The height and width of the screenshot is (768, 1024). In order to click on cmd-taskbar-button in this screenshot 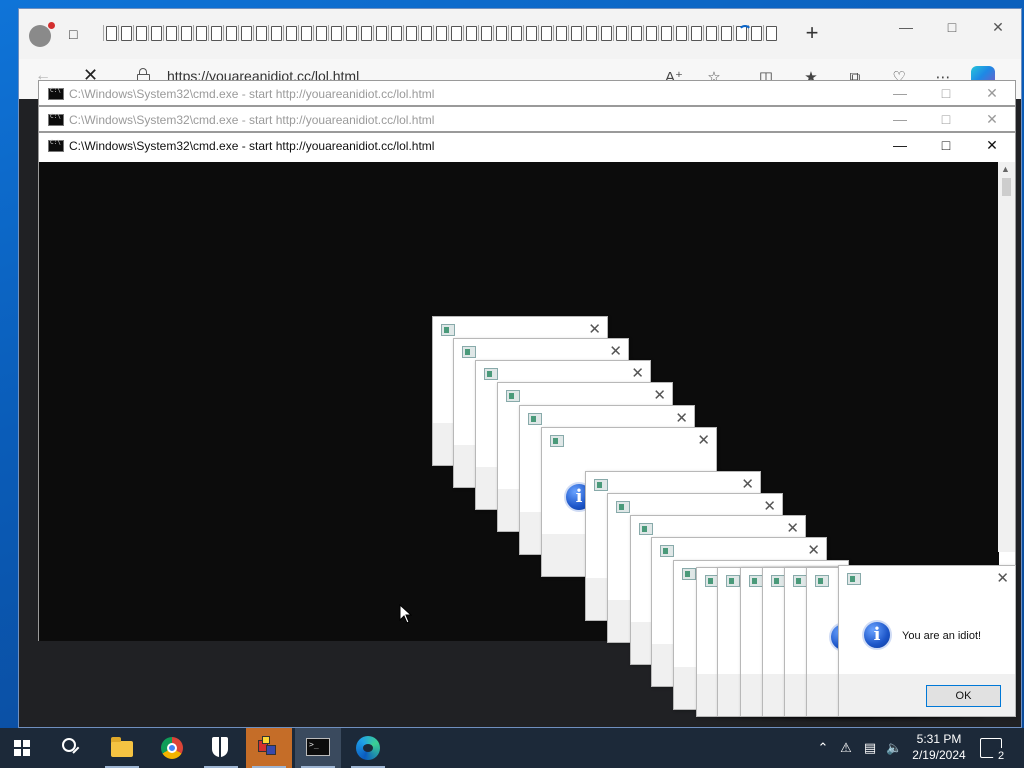, I will do `click(318, 748)`.